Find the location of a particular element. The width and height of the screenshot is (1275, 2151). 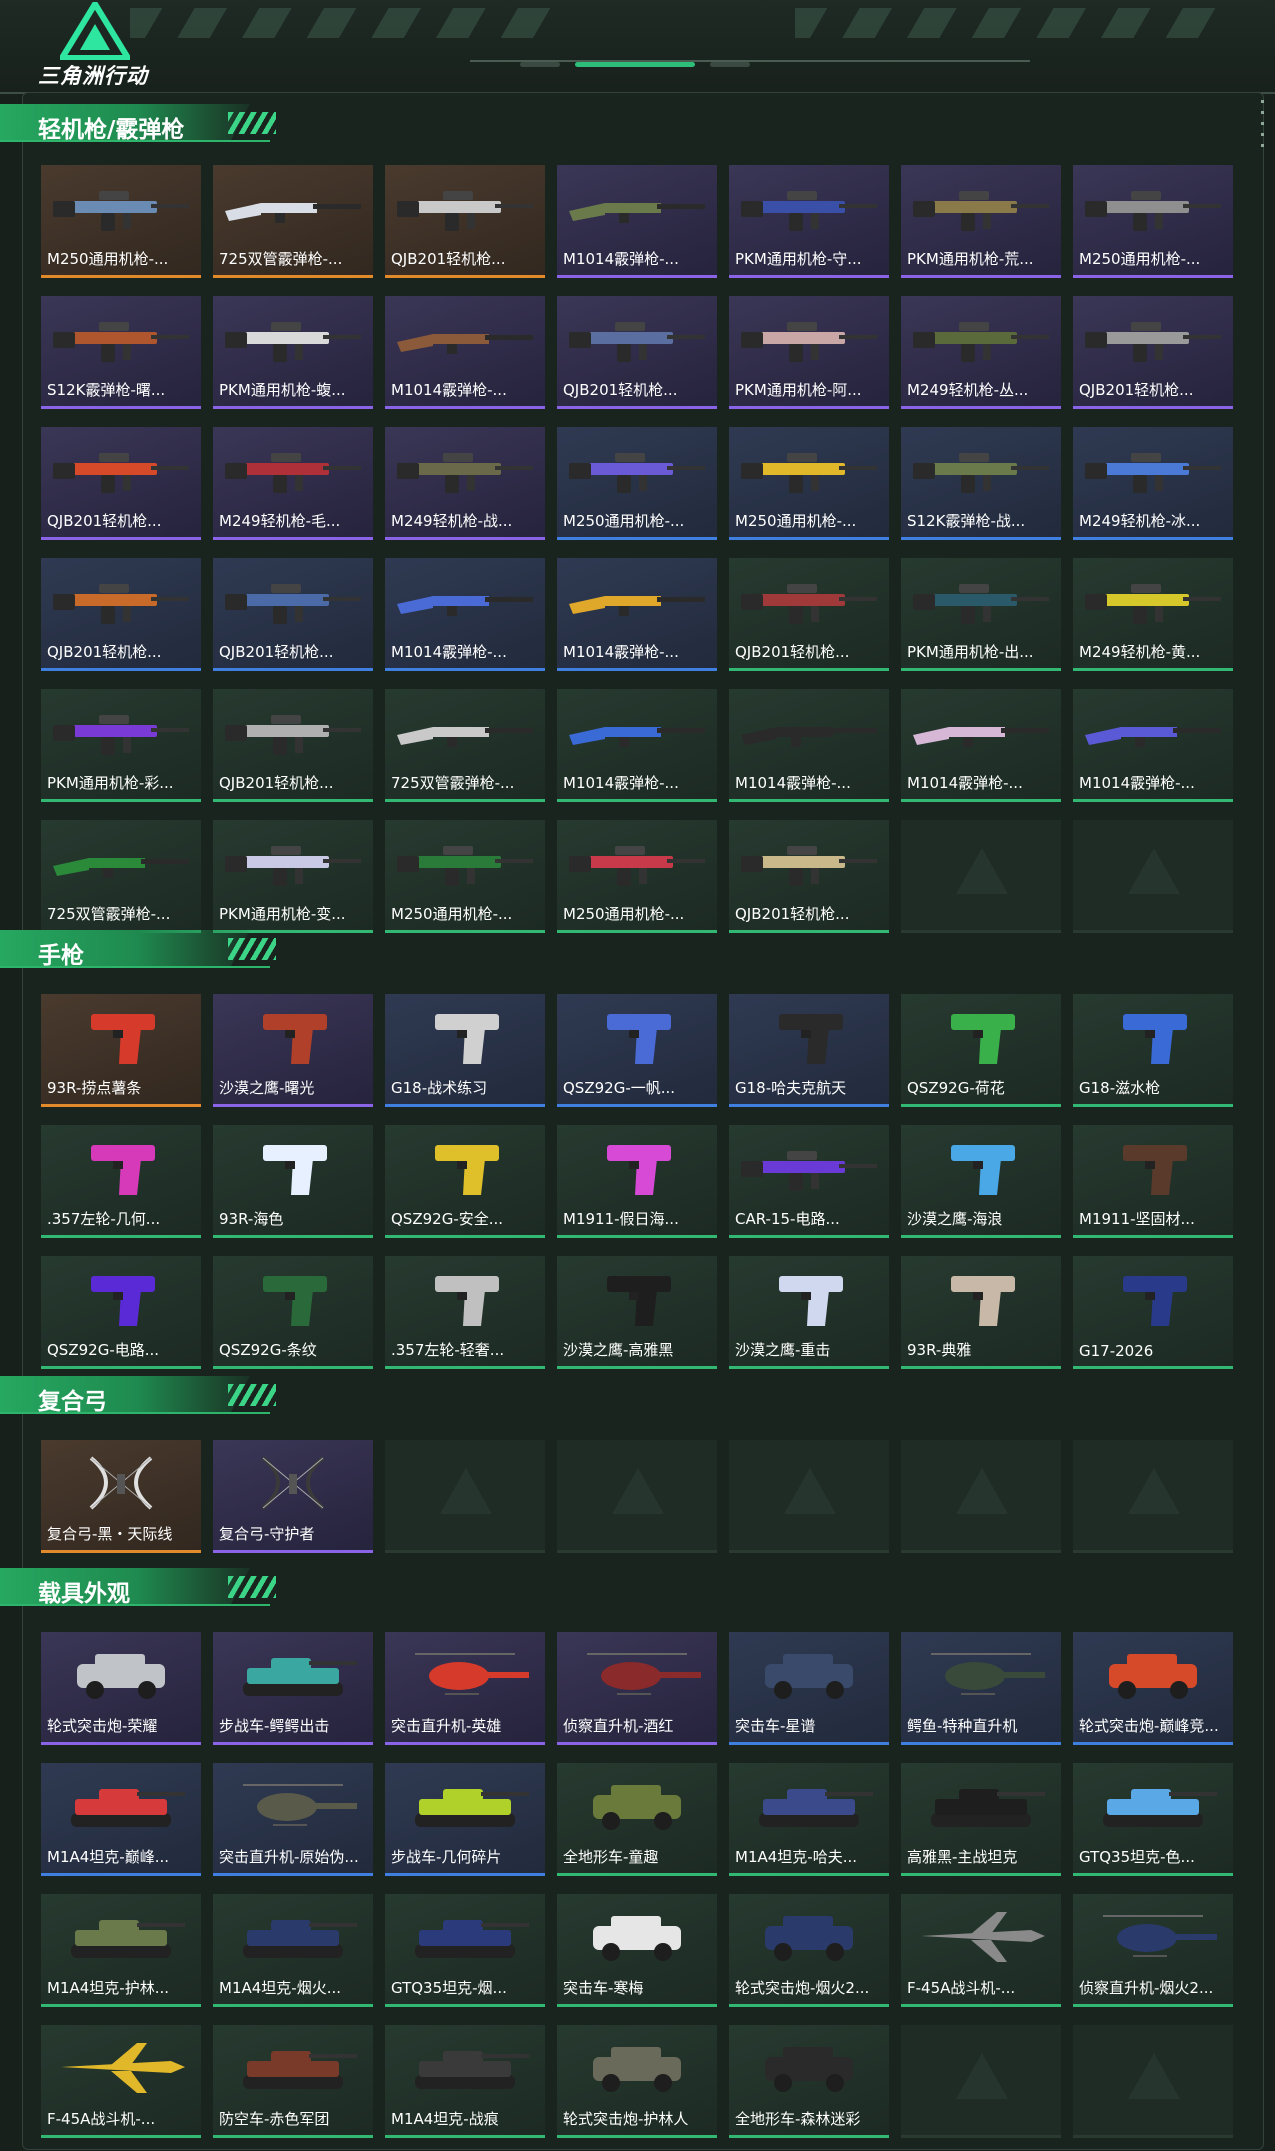

skin-card: M1A4坦克-战痕 is located at coordinates (465, 2081).